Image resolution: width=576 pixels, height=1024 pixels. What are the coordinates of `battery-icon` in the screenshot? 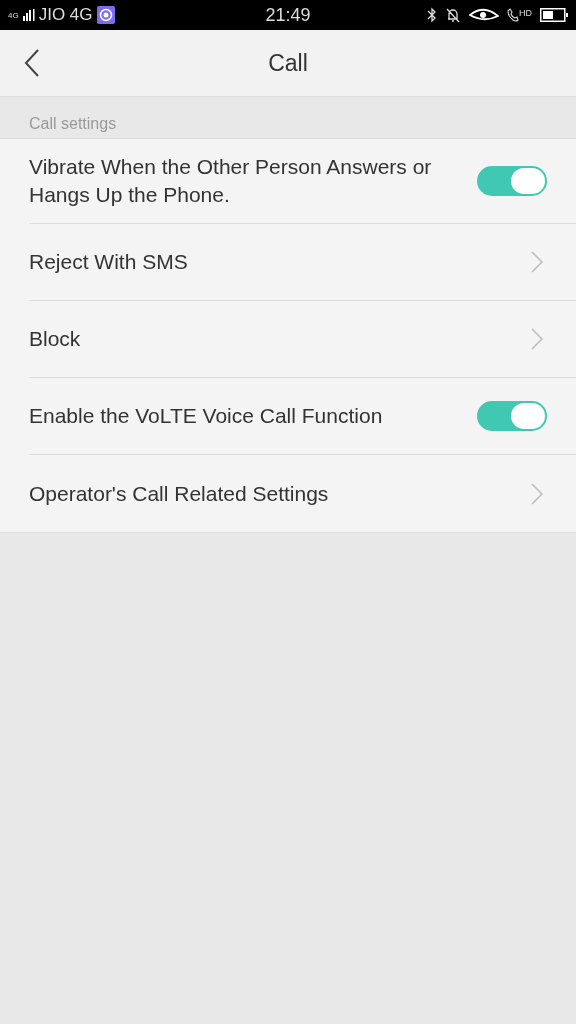 It's located at (554, 15).